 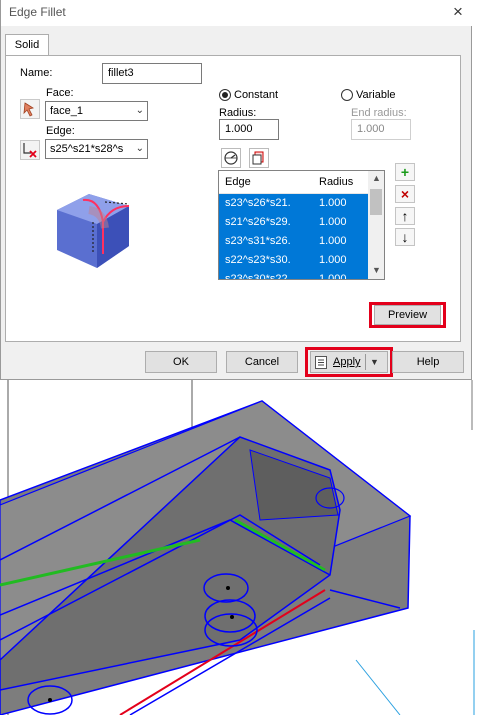 I want to click on remove-edge-button: ×, so click(x=405, y=194).